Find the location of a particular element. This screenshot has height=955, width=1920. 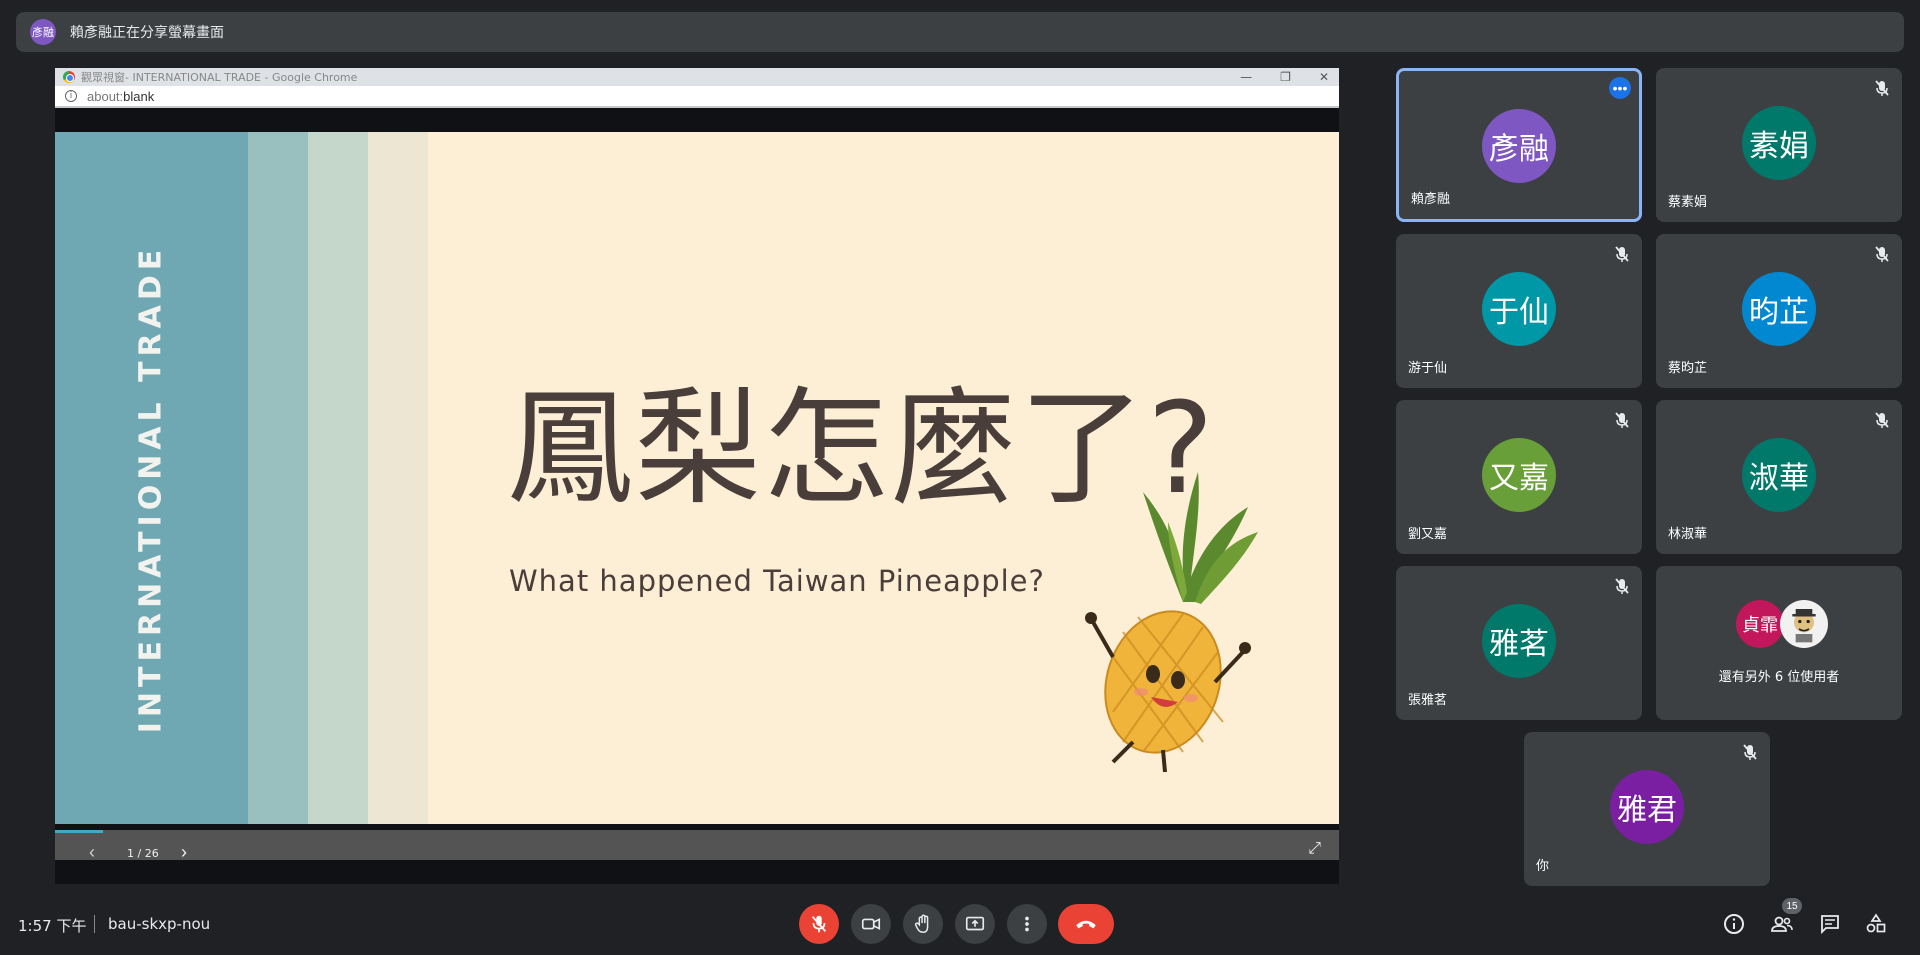

present-screen-button is located at coordinates (975, 924).